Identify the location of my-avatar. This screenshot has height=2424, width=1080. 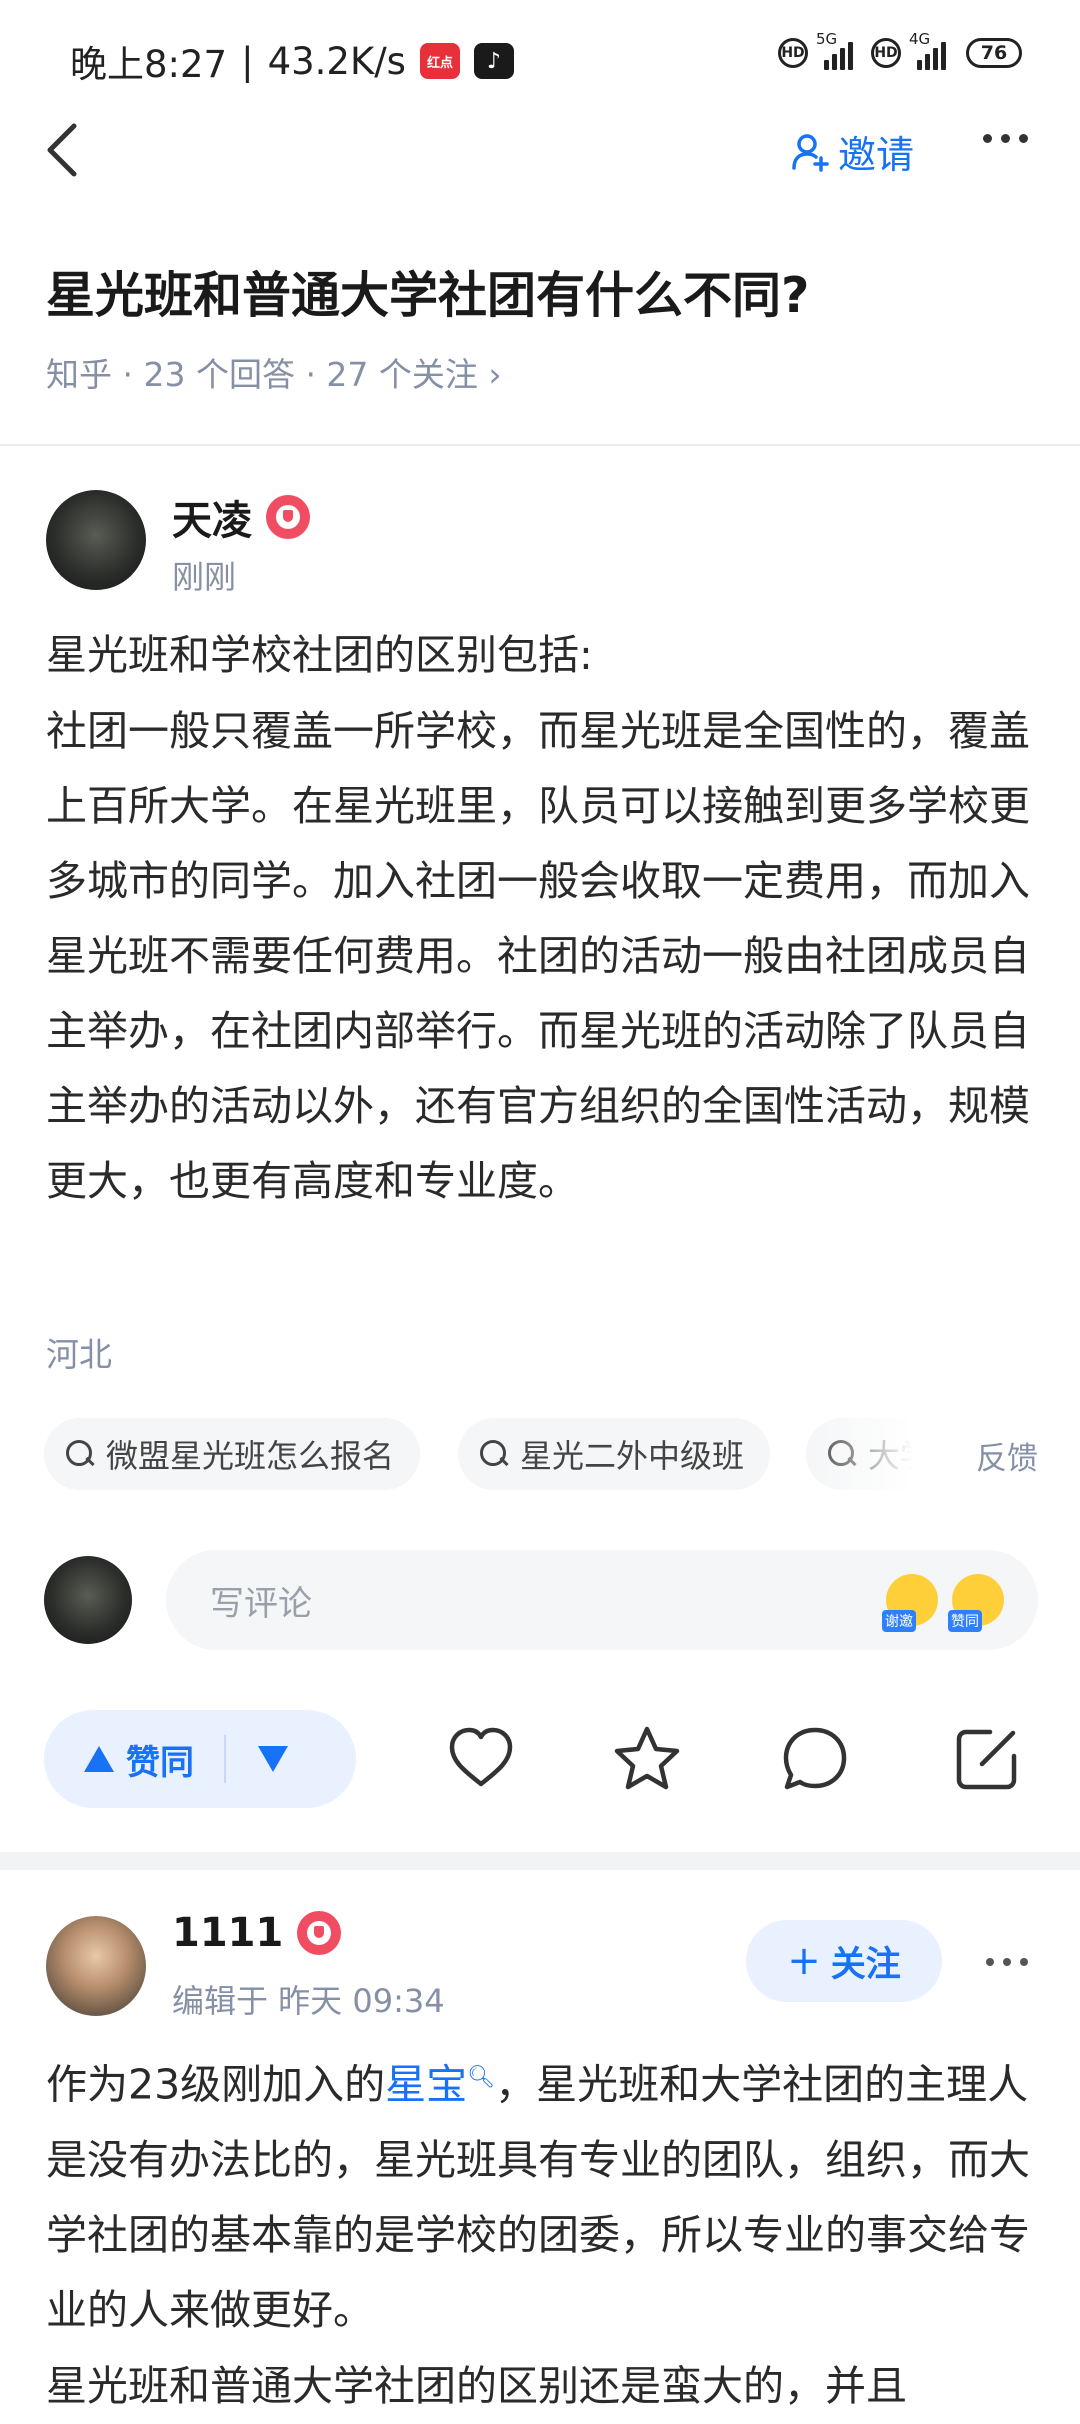
(88, 1600).